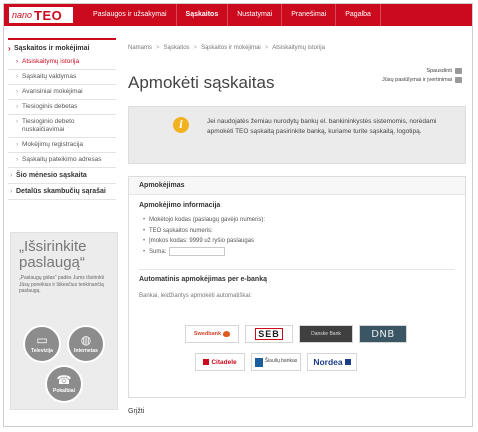 The height and width of the screenshot is (432, 478). I want to click on page-title: Apmokėti sąskaitas, so click(201, 82).